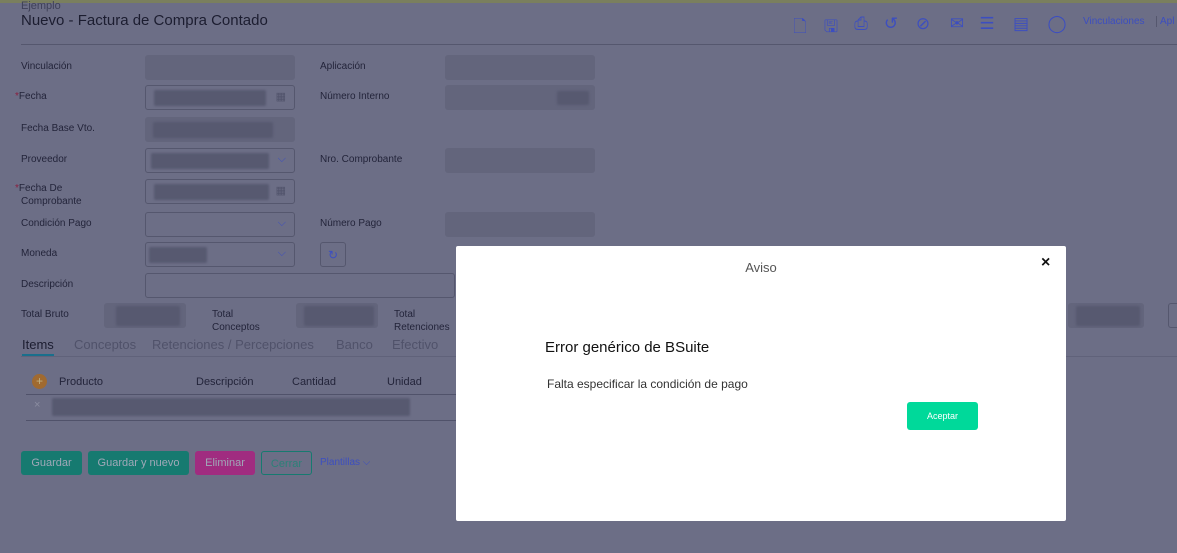  I want to click on table-row, so click(231, 407).